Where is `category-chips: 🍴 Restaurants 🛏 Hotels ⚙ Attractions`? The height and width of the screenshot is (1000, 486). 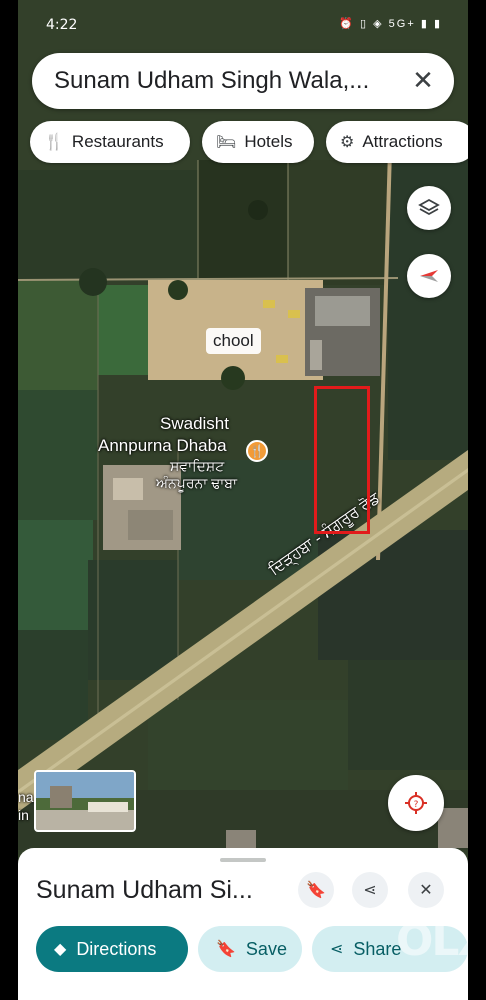
category-chips: 🍴 Restaurants 🛏 Hotels ⚙ Attractions is located at coordinates (249, 142).